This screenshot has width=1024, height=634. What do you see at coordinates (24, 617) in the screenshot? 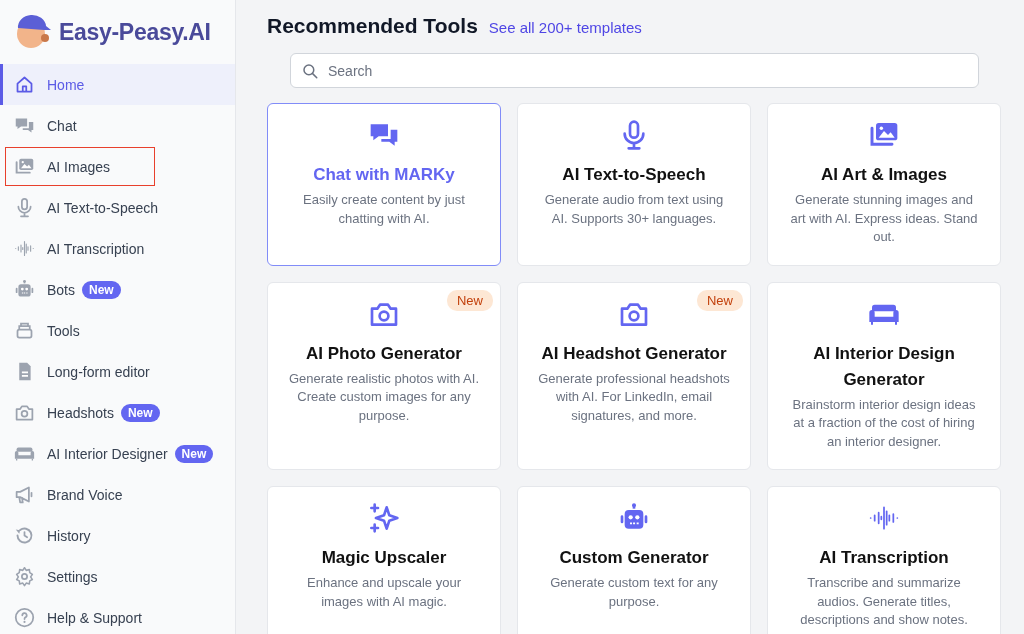
I see `help-icon` at bounding box center [24, 617].